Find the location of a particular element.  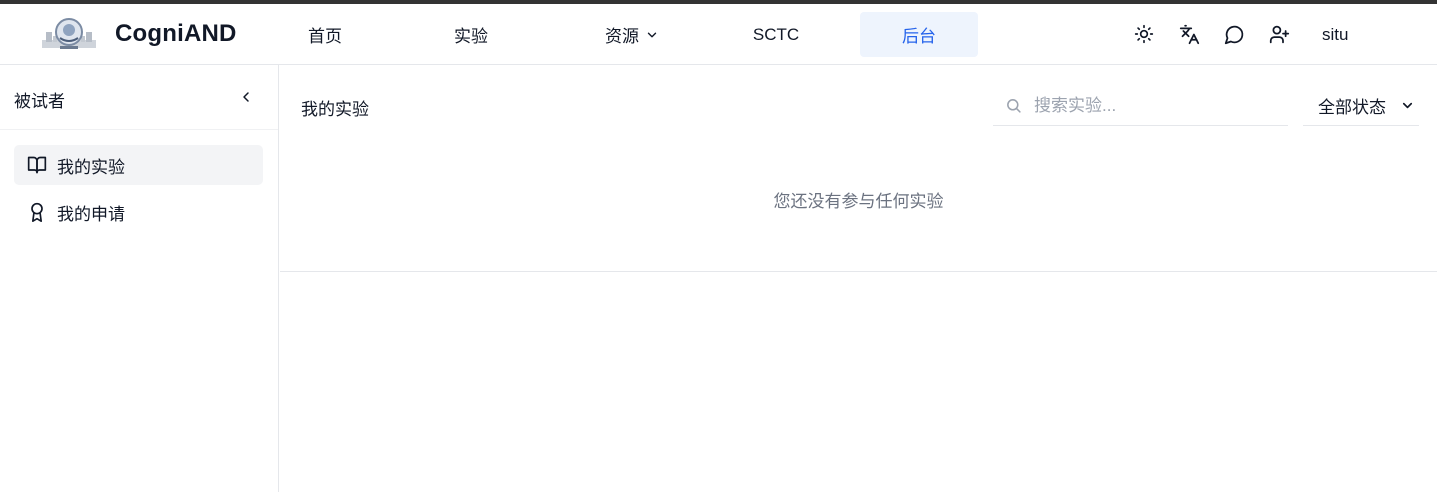

sidebar-header: 被试者 is located at coordinates (139, 97).